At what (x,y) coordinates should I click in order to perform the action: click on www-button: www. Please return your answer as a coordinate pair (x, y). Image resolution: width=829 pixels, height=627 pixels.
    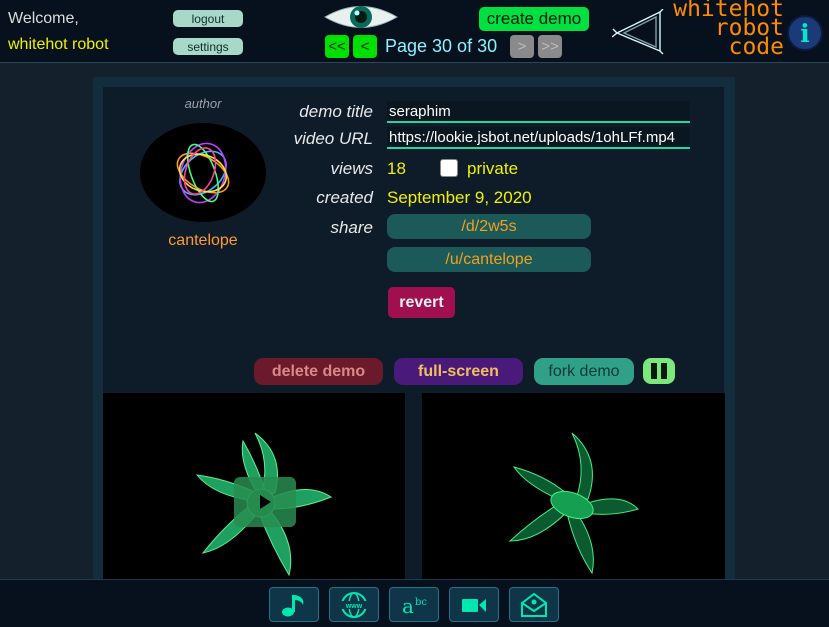
    Looking at the image, I should click on (354, 604).